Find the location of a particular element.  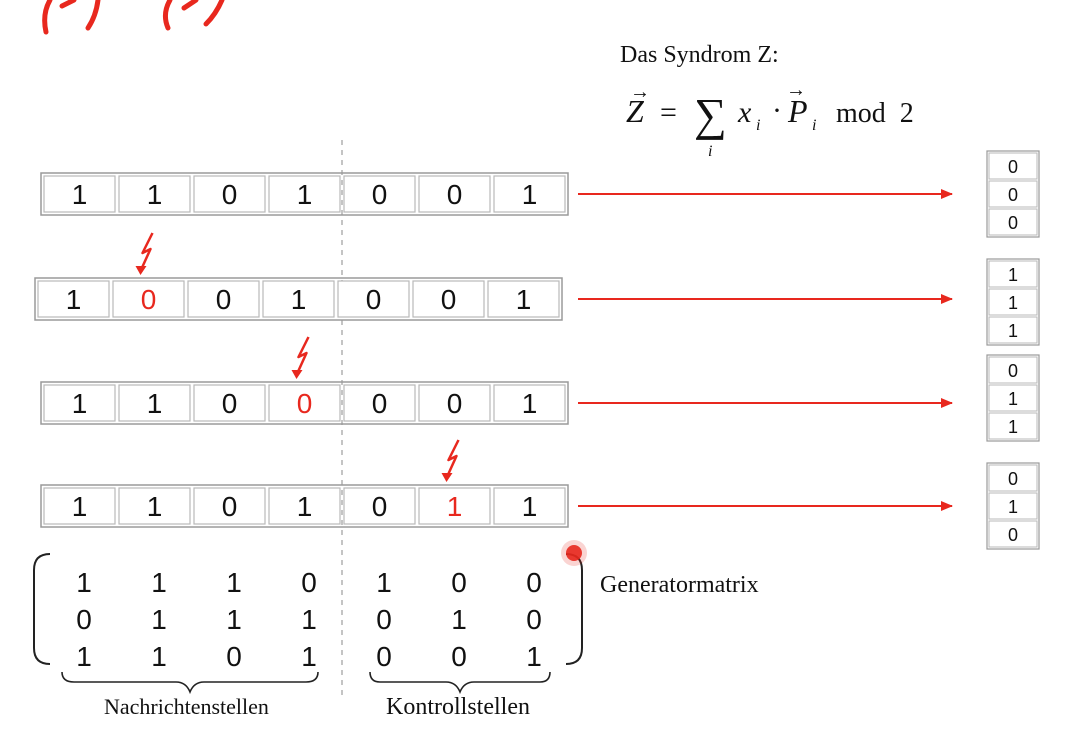

x-subscript: i is located at coordinates (758, 125).